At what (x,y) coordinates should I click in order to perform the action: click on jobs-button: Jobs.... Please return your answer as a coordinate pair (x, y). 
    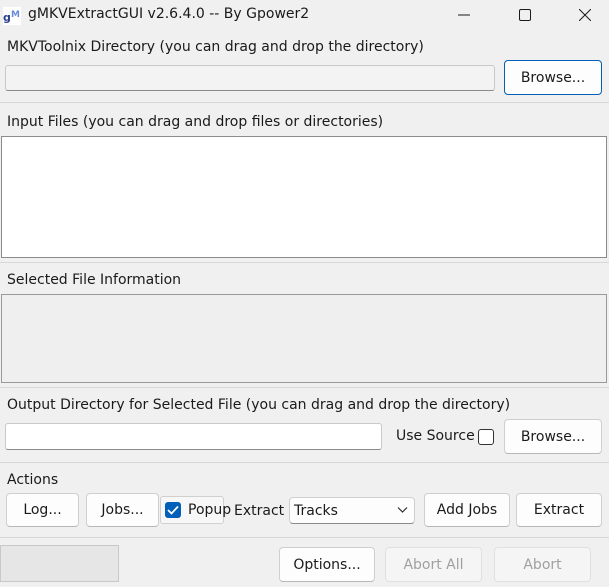
    Looking at the image, I should click on (122, 510).